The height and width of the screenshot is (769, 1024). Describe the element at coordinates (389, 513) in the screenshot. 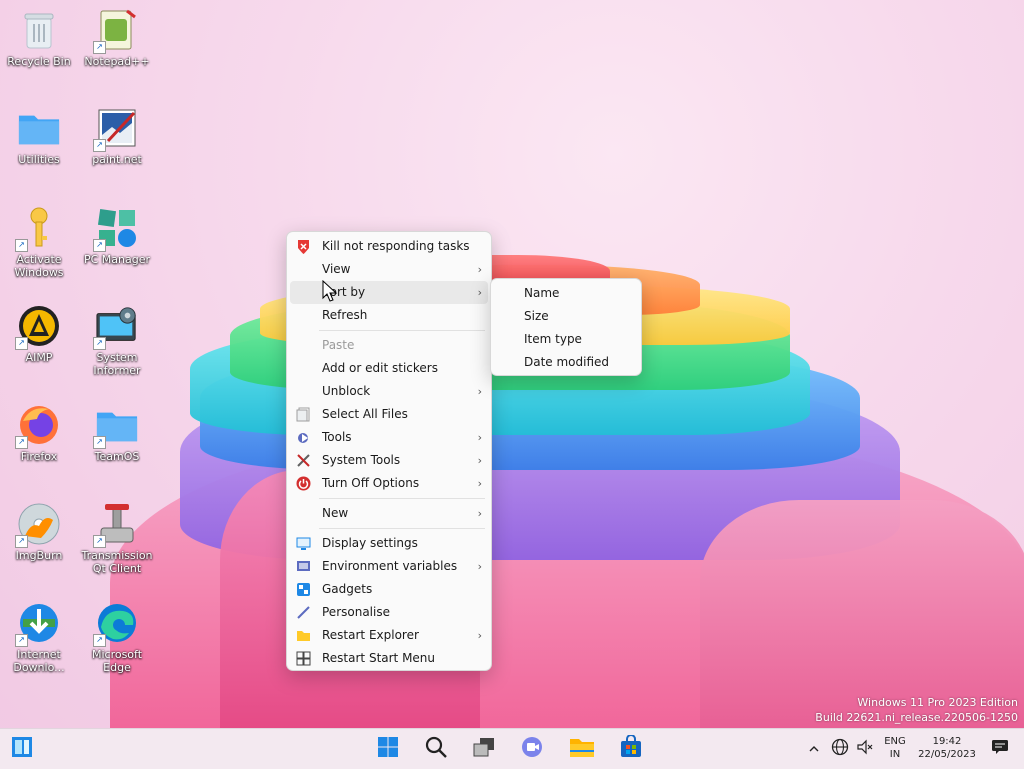

I see `menu-item-new: New ›` at that location.